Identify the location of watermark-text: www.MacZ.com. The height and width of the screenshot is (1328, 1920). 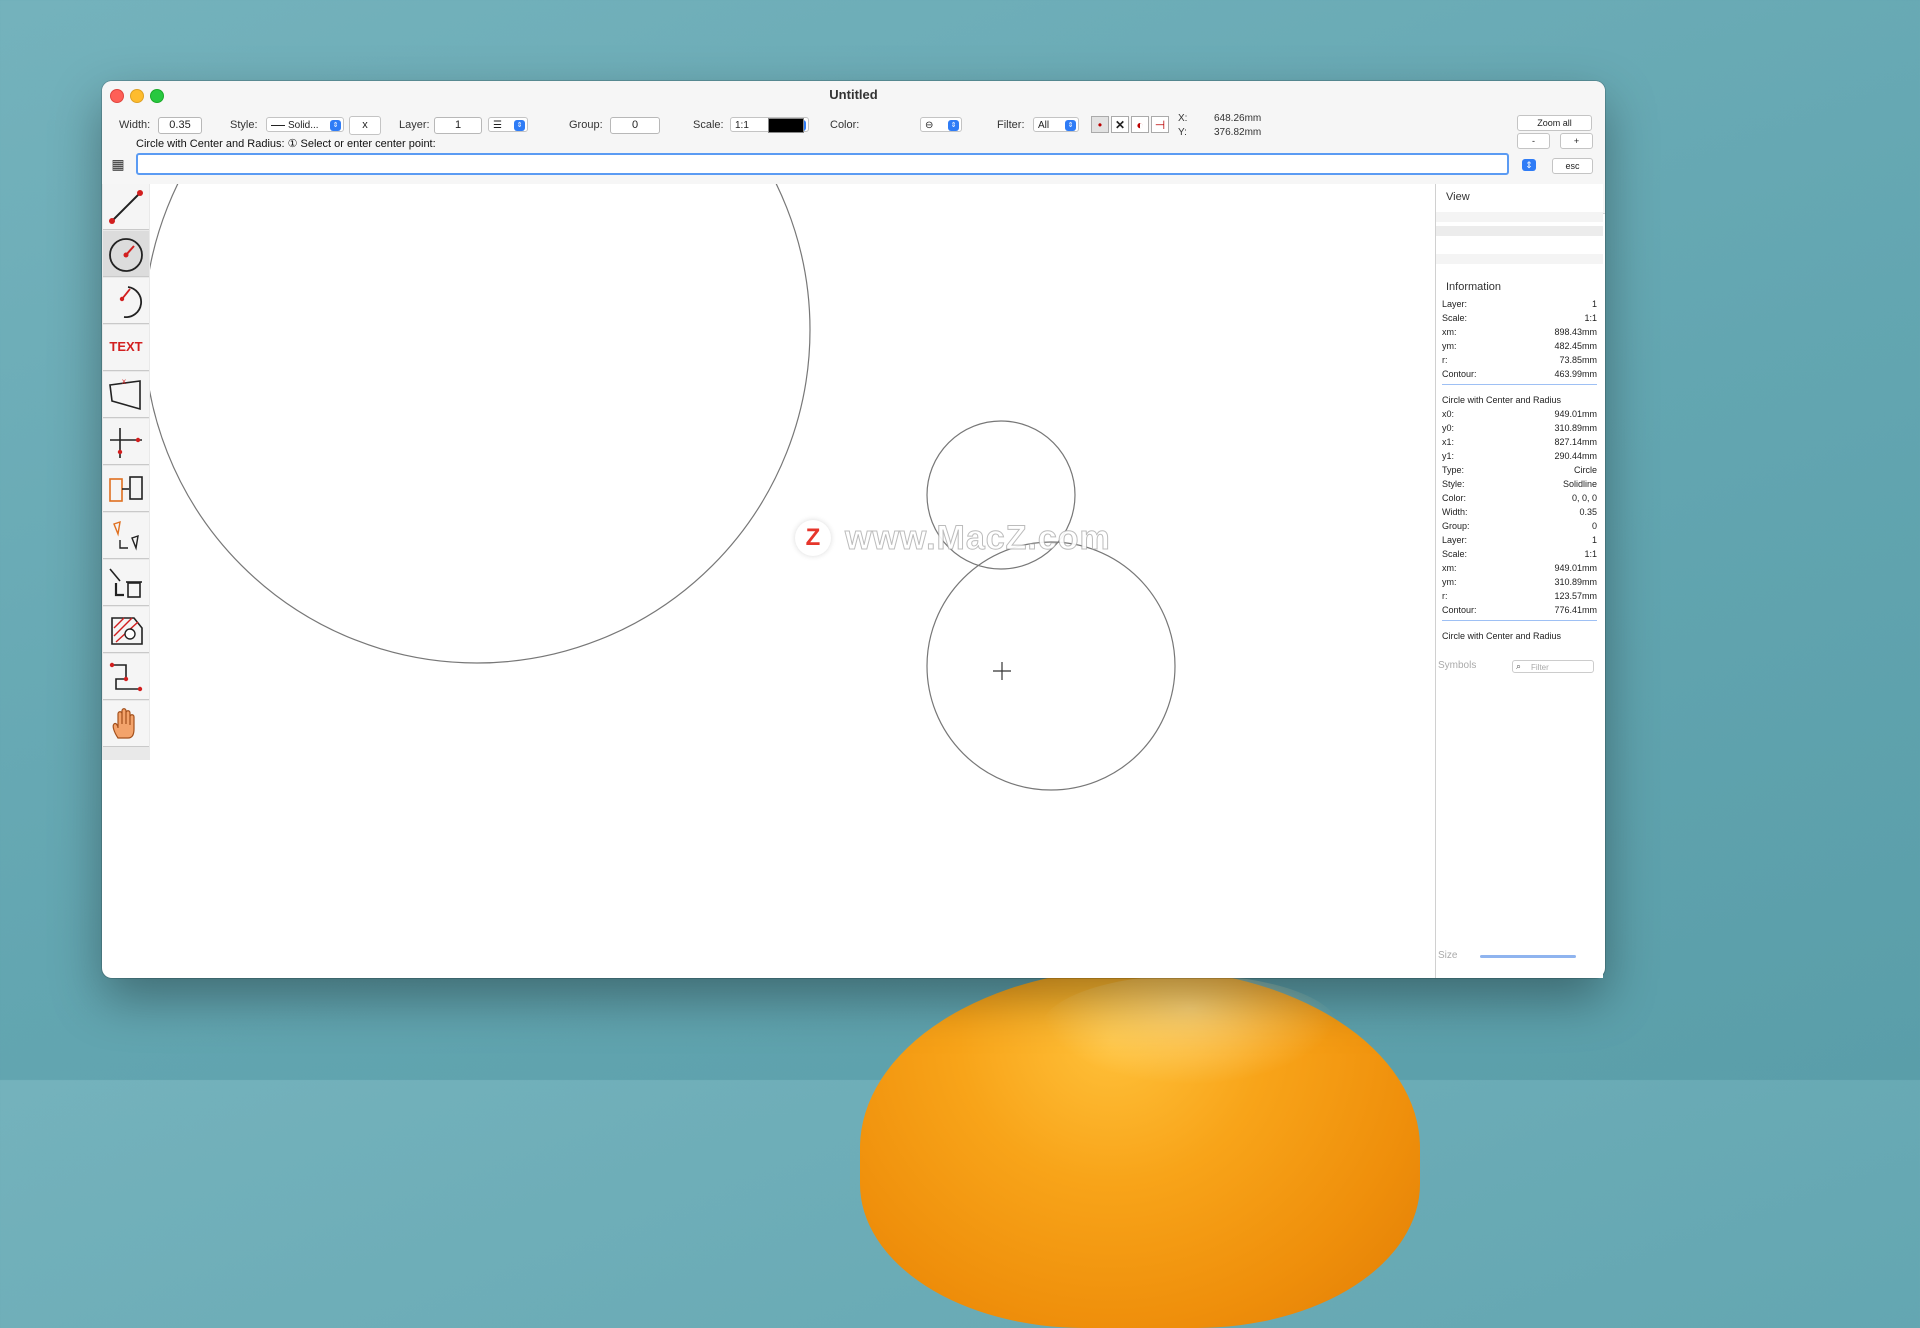
(978, 537).